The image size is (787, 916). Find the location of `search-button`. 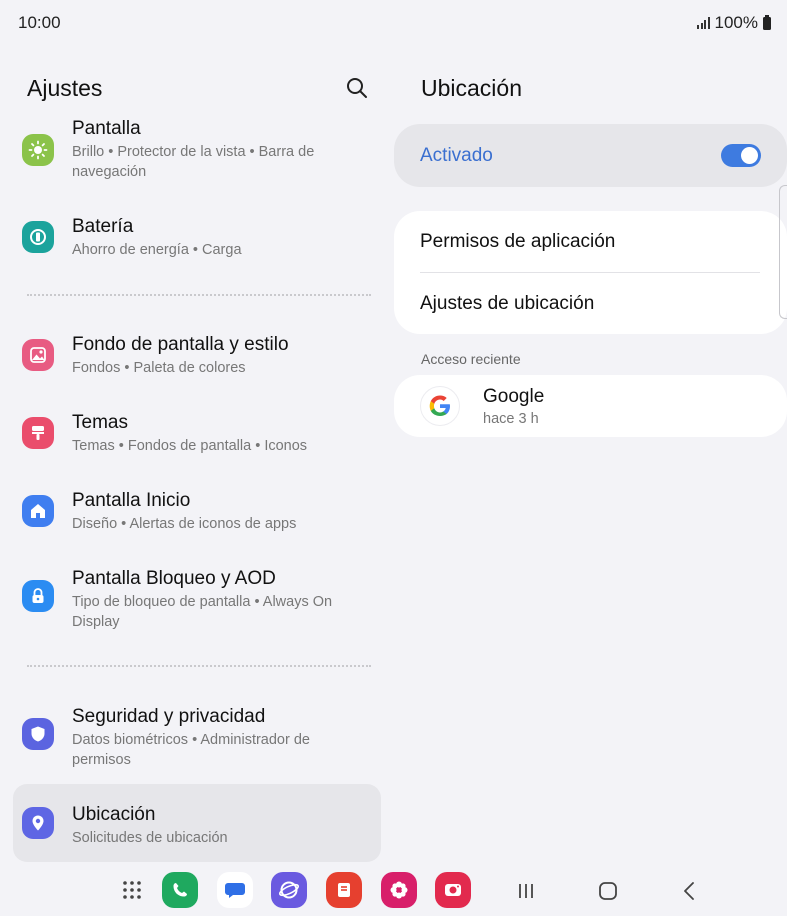

search-button is located at coordinates (357, 88).